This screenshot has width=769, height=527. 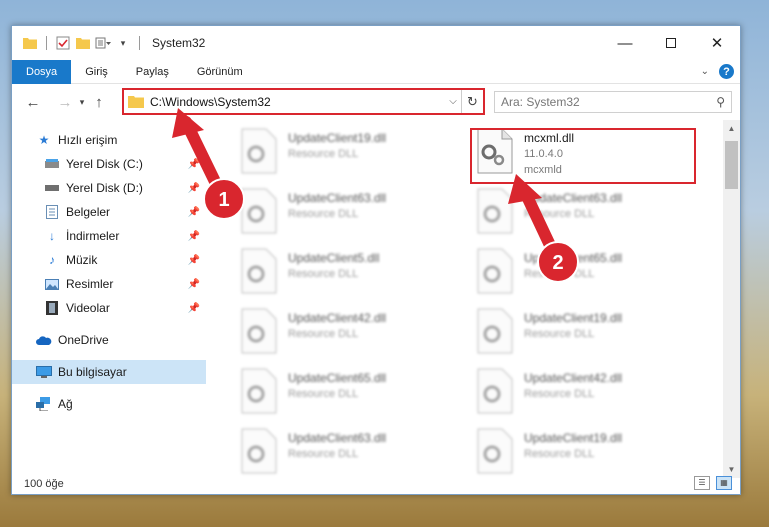 What do you see at coordinates (44, 484) in the screenshot?
I see `item-count: 100 öğe` at bounding box center [44, 484].